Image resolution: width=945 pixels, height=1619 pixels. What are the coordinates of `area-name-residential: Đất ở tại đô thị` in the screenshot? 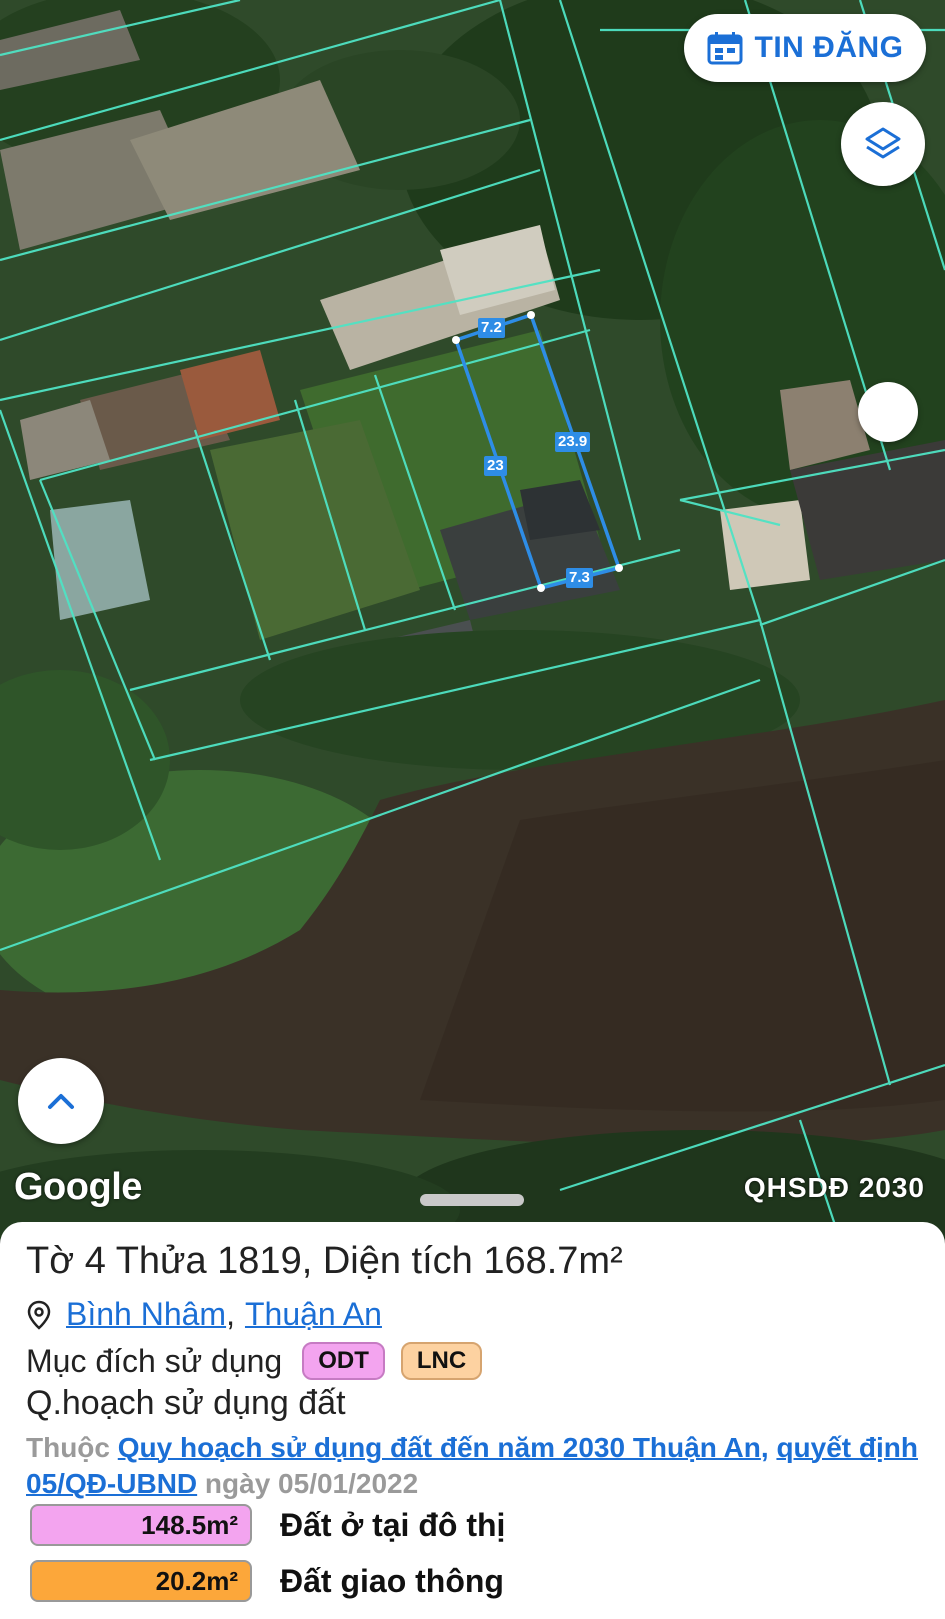 It's located at (393, 1524).